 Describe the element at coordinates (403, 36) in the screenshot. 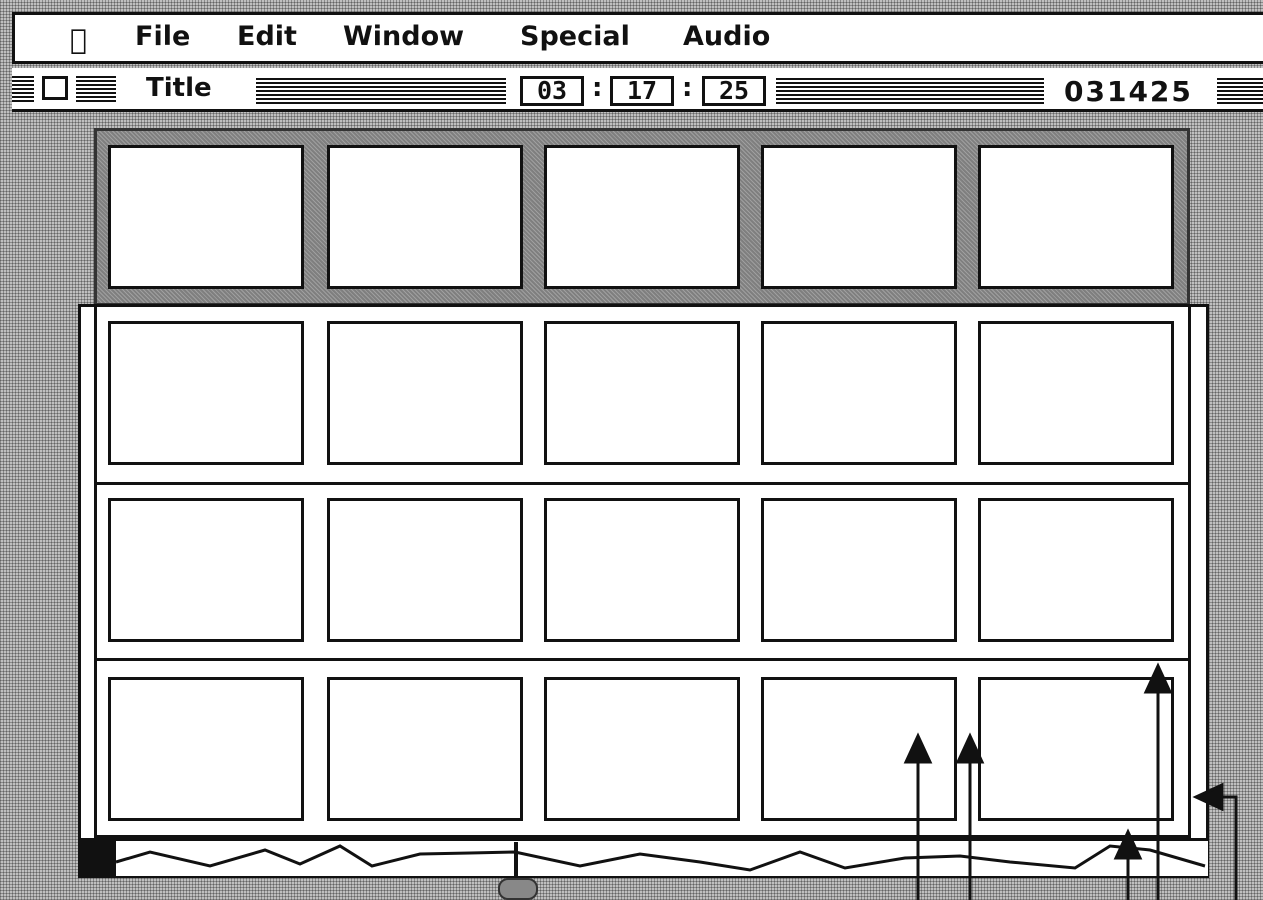

I see `menu-window: Window` at that location.